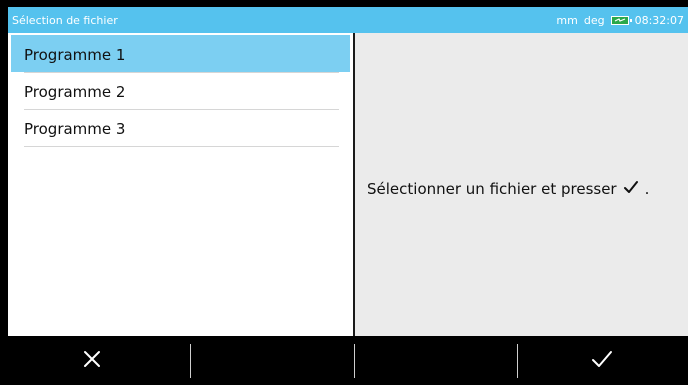 The height and width of the screenshot is (385, 688). I want to click on cancel-button, so click(92, 360).